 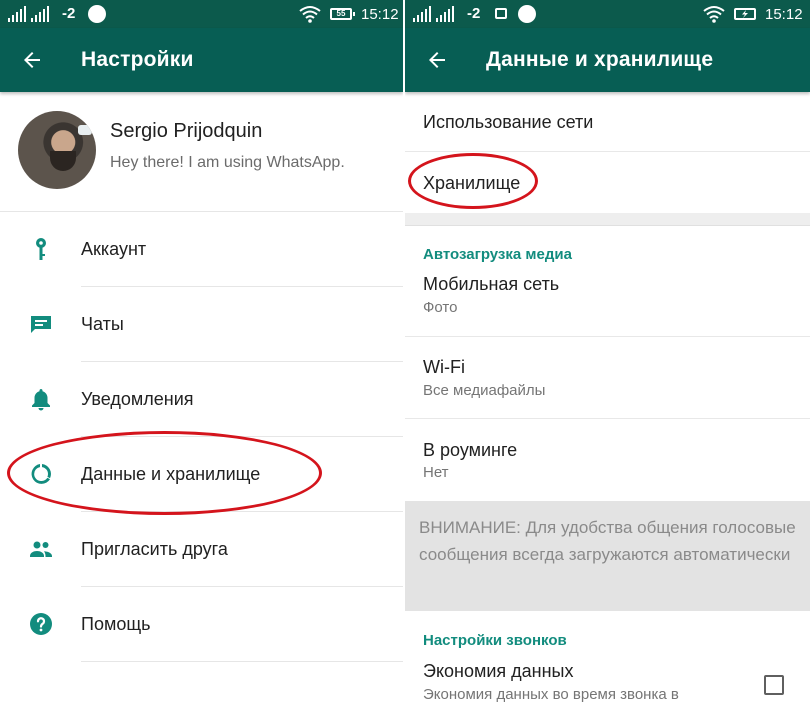 What do you see at coordinates (472, 183) in the screenshot?
I see `item-title: Хранилище` at bounding box center [472, 183].